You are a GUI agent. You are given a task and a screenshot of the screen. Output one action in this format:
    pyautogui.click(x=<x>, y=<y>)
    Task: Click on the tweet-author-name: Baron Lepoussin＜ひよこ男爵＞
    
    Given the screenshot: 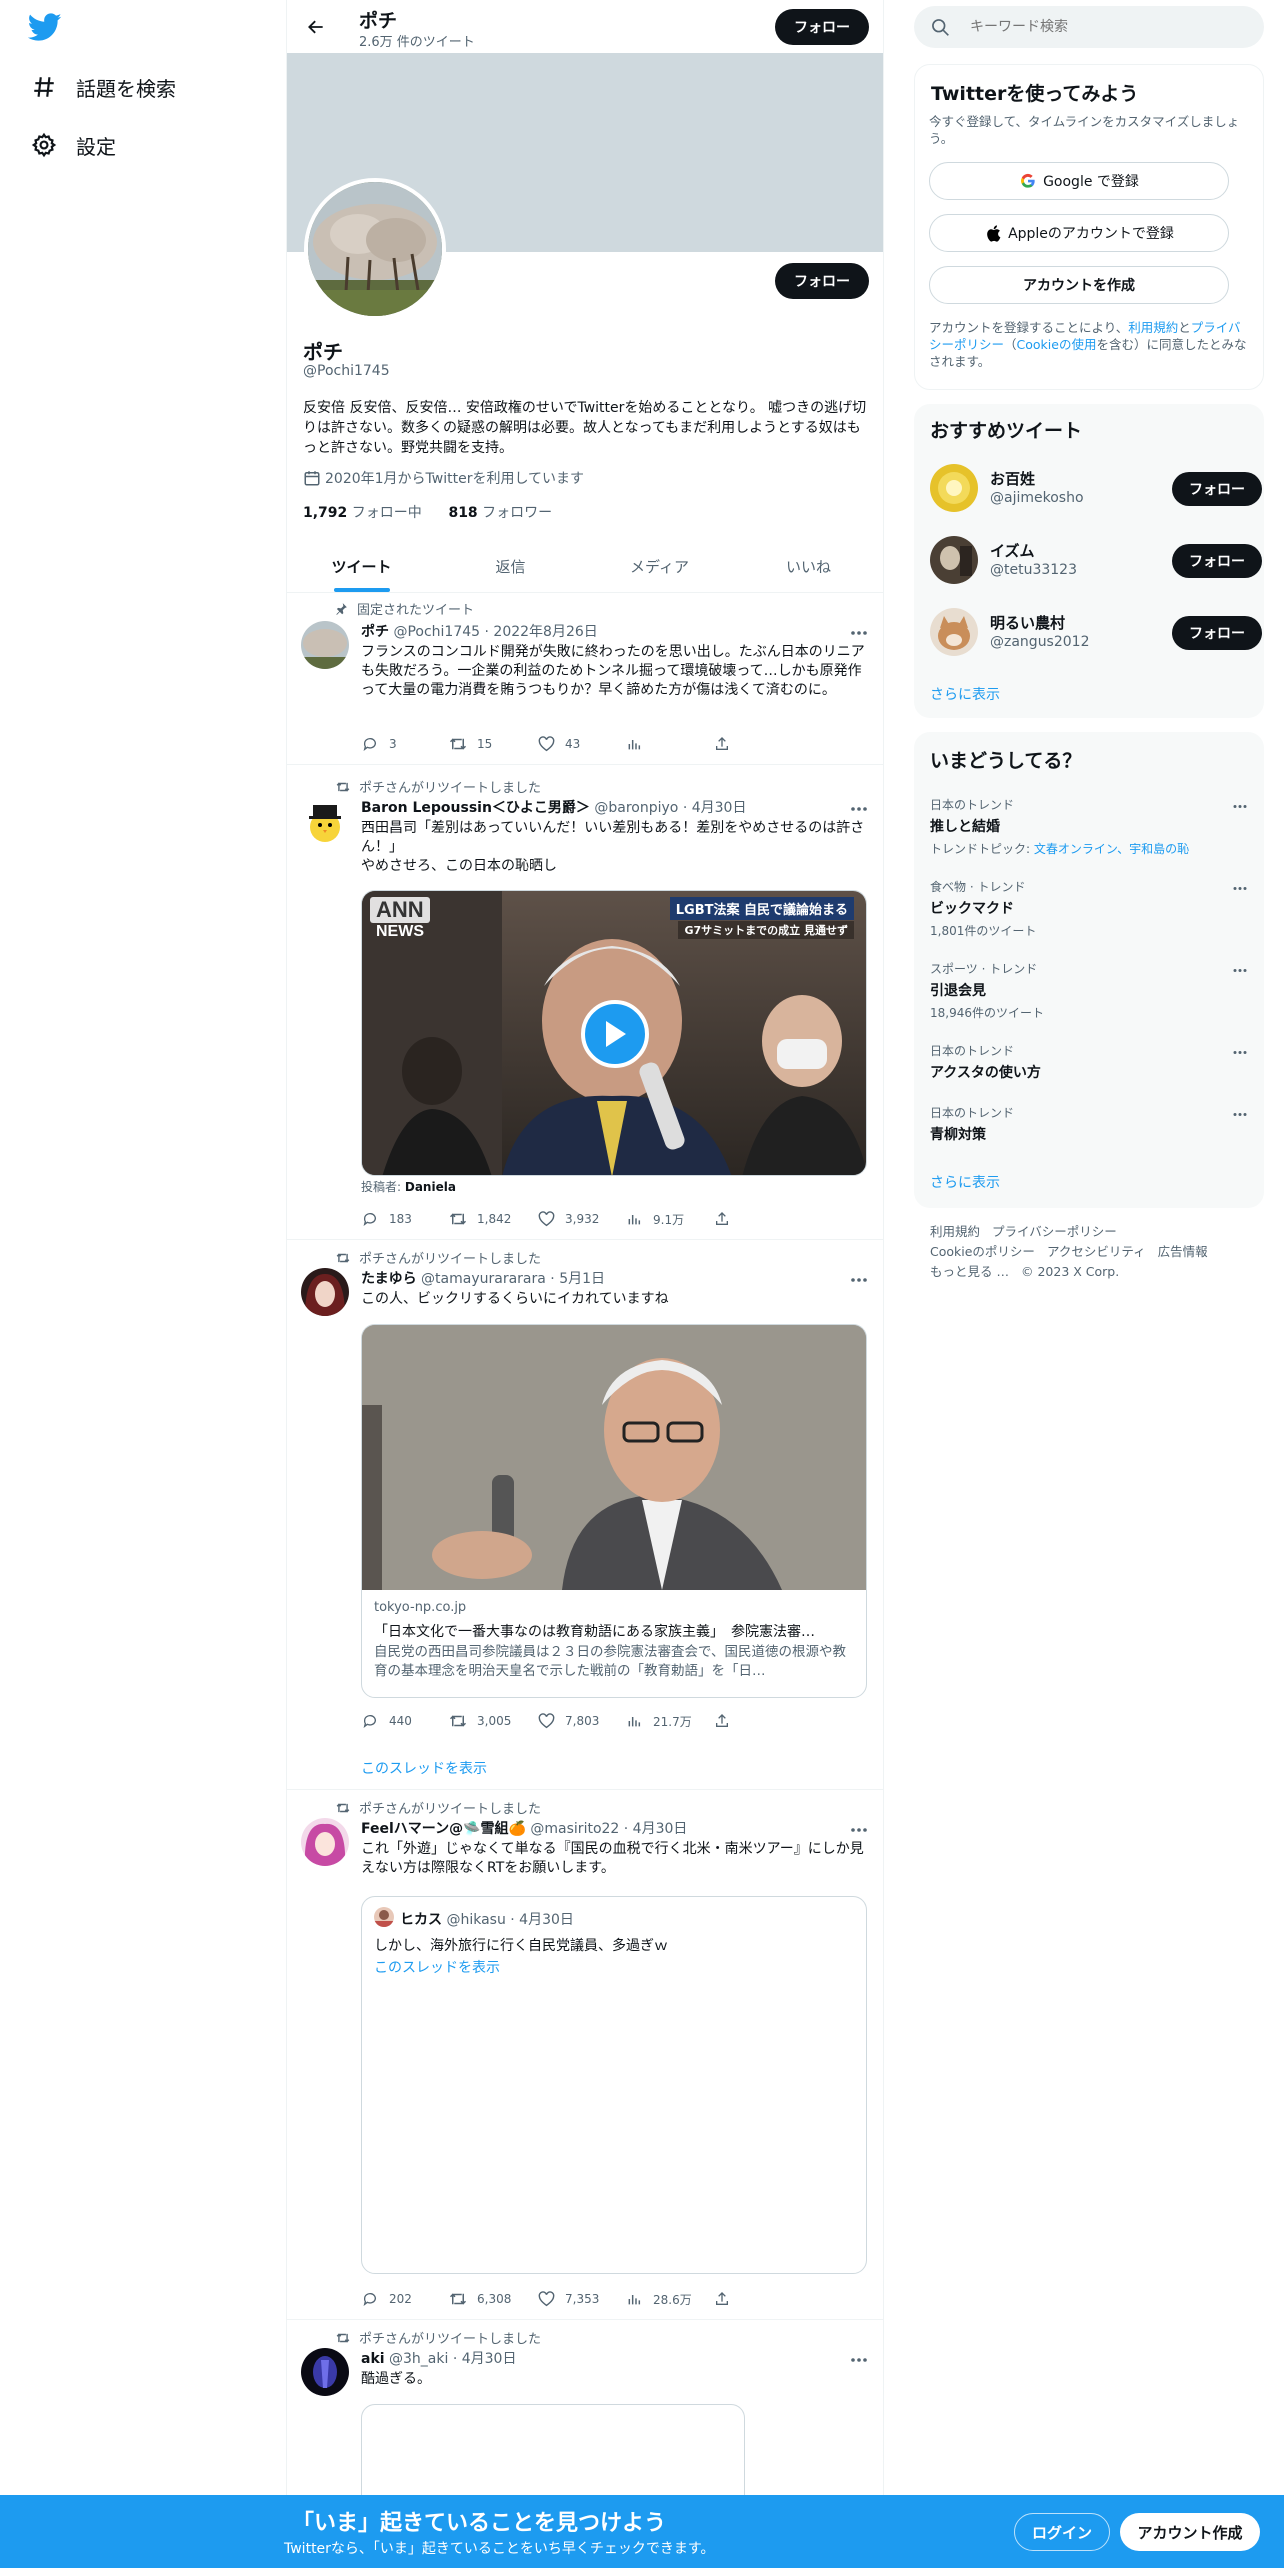 What is the action you would take?
    pyautogui.click(x=475, y=808)
    